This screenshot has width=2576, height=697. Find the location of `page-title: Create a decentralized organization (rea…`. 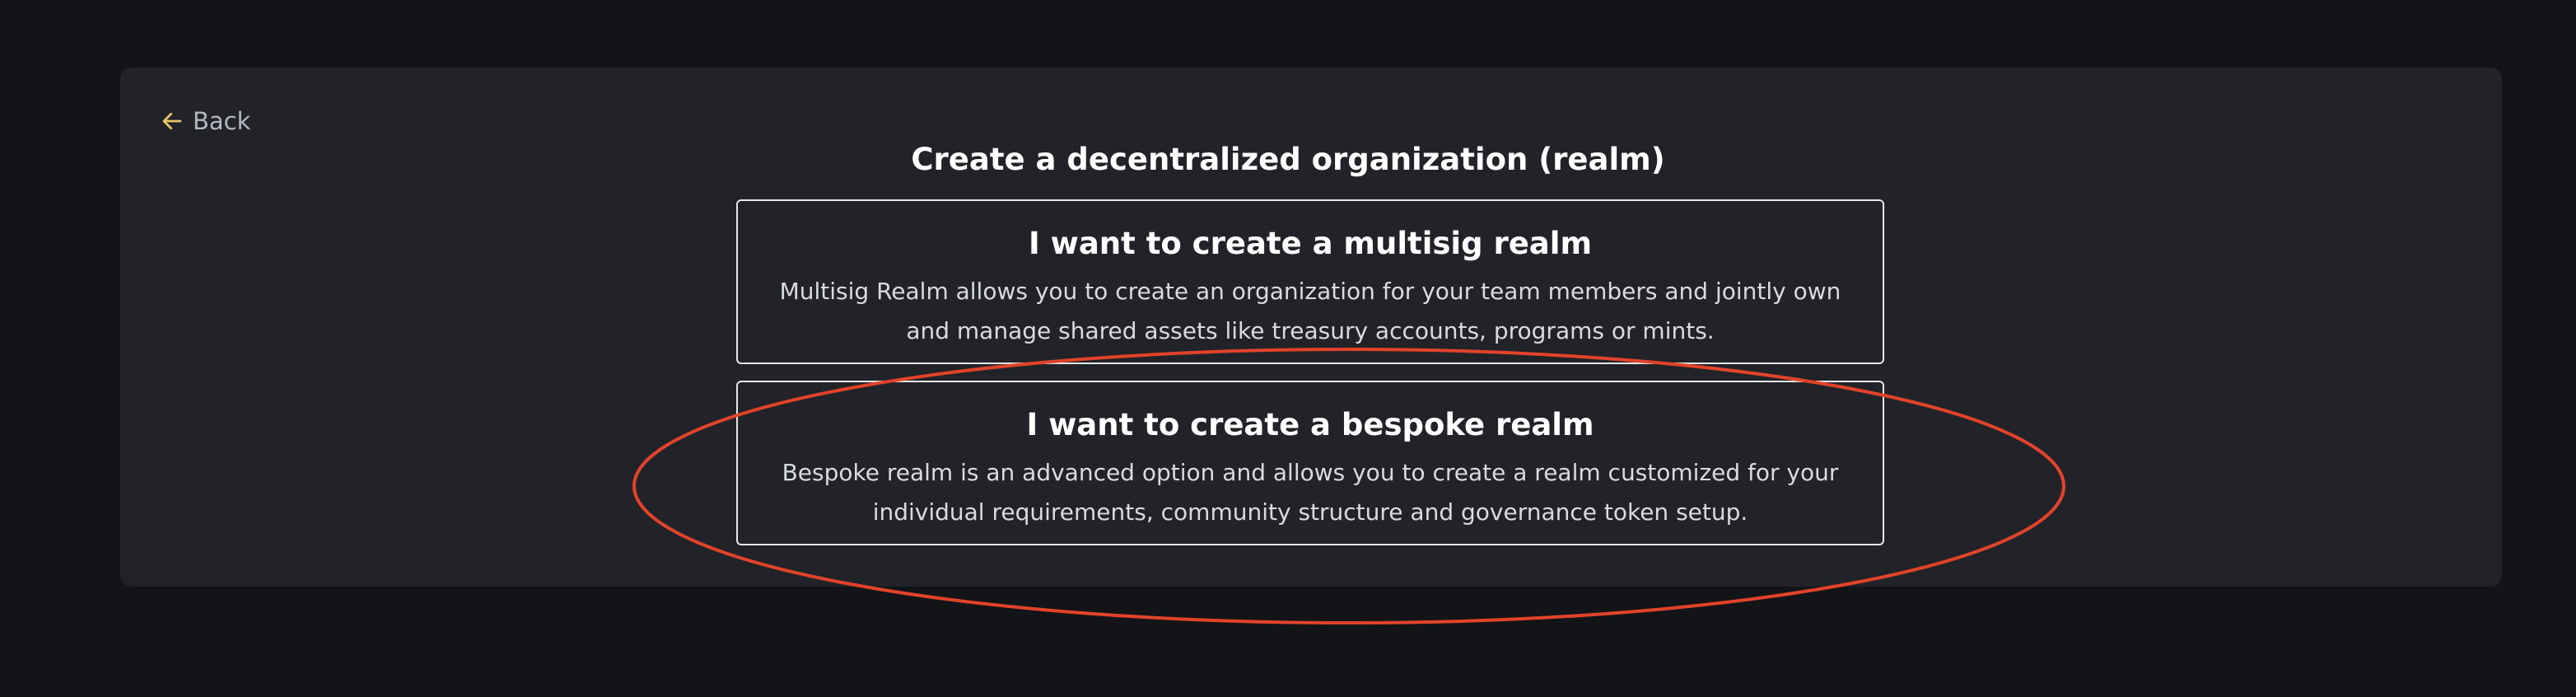

page-title: Create a decentralized organization (rea… is located at coordinates (1288, 160).